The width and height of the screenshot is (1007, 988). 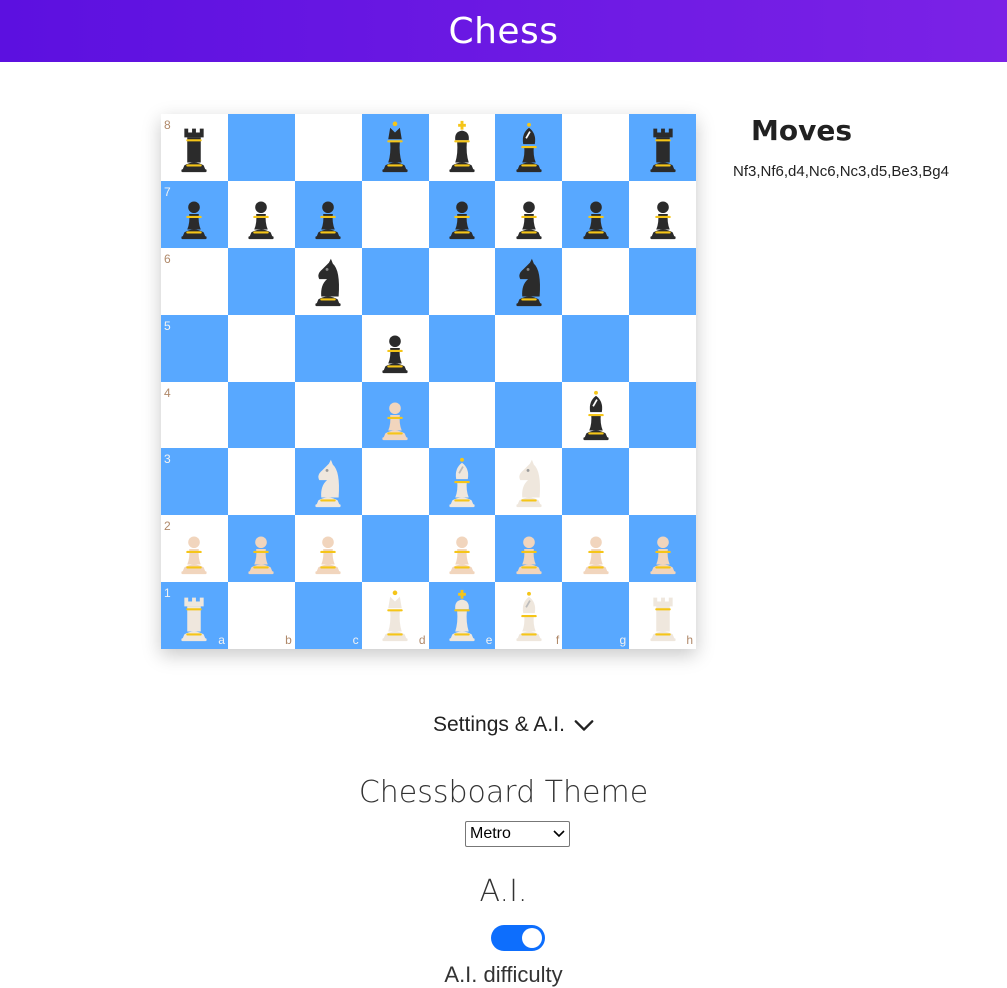 I want to click on square-f6, so click(x=529, y=281).